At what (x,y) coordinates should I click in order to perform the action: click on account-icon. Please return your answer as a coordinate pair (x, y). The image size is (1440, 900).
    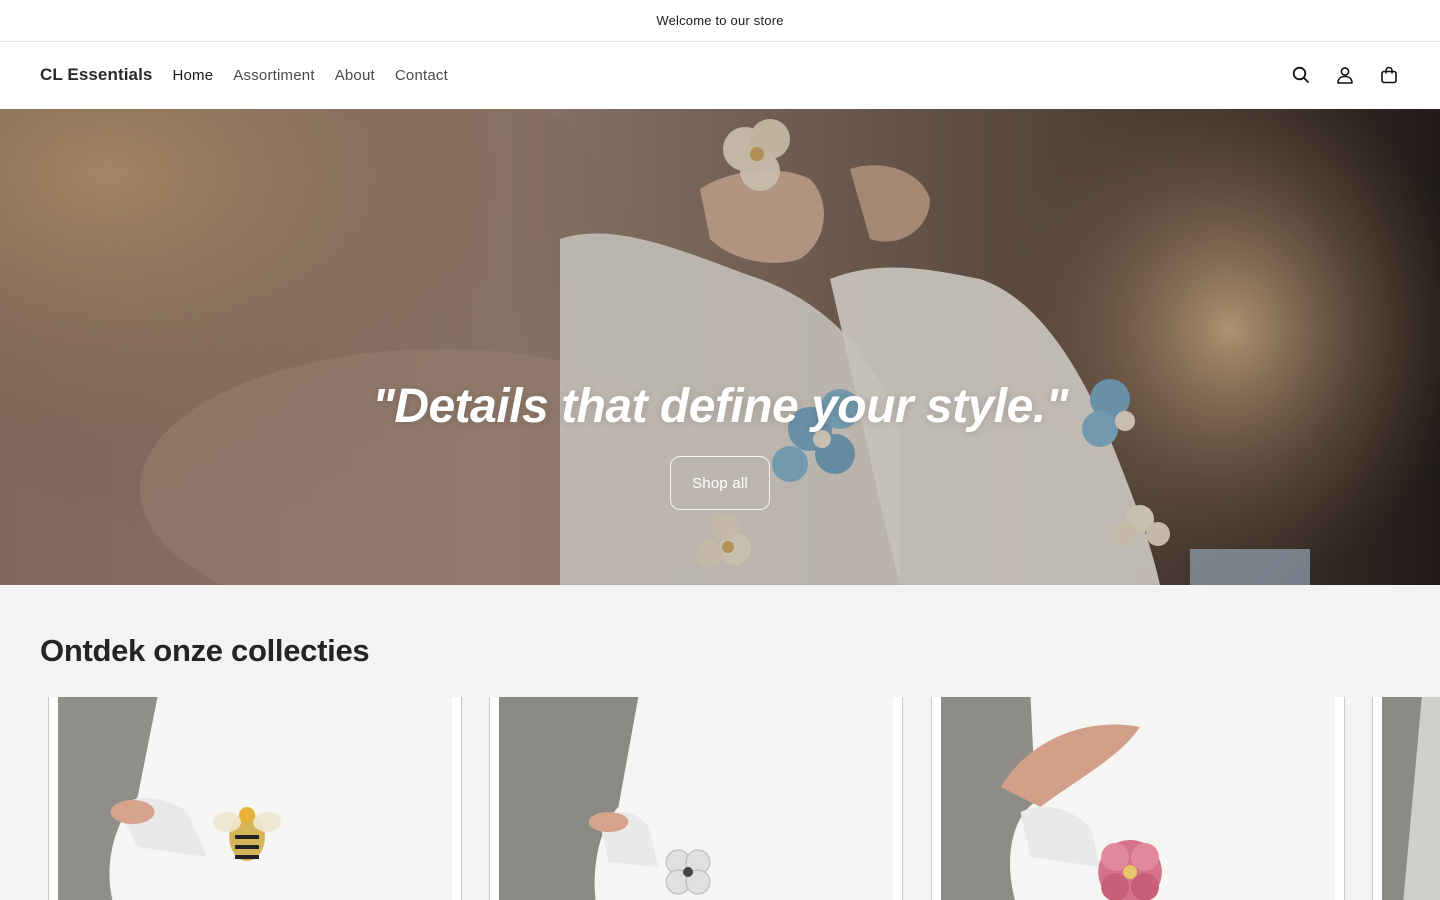
    Looking at the image, I should click on (1345, 75).